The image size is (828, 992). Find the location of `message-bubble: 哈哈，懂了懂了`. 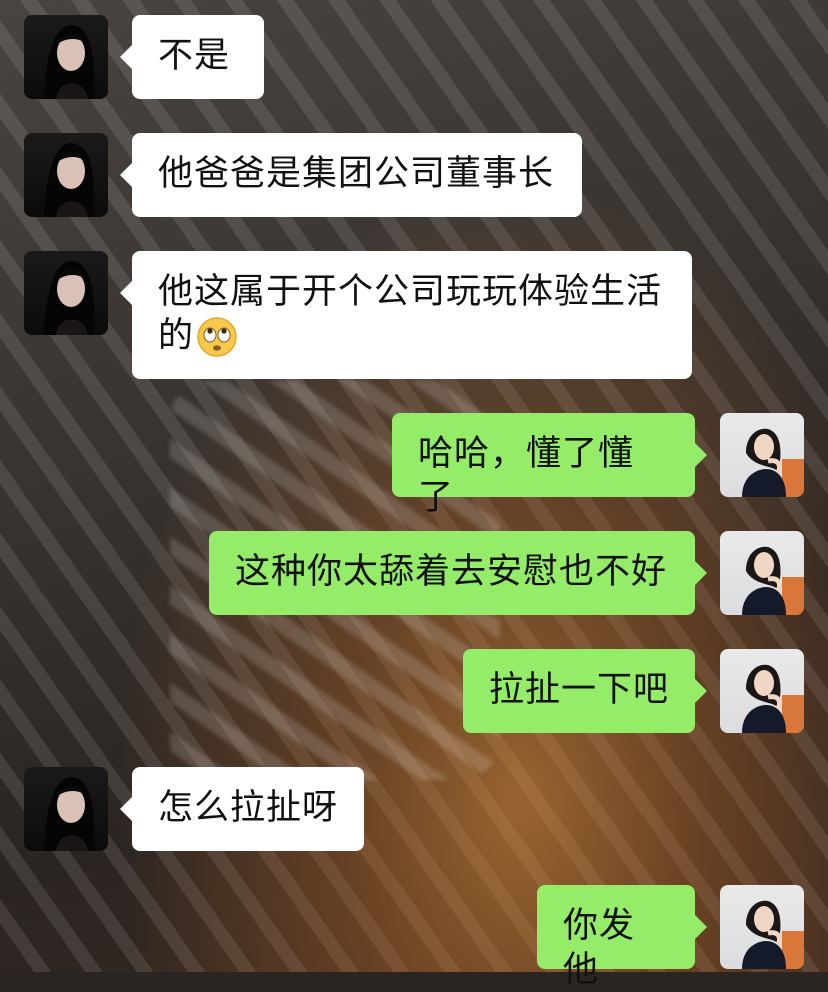

message-bubble: 哈哈，懂了懂了 is located at coordinates (549, 465).